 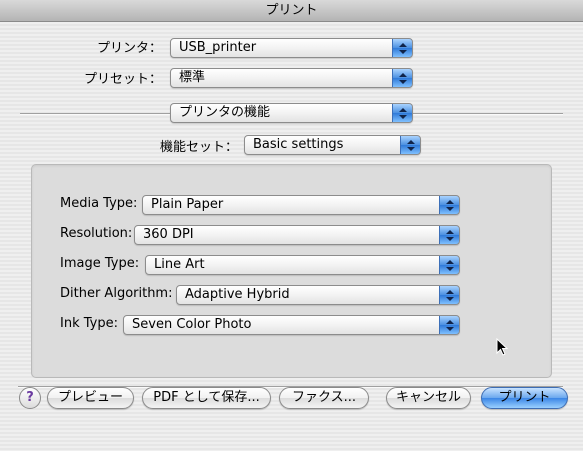 I want to click on feature-set-popup-value: Basic settings, so click(x=298, y=144).